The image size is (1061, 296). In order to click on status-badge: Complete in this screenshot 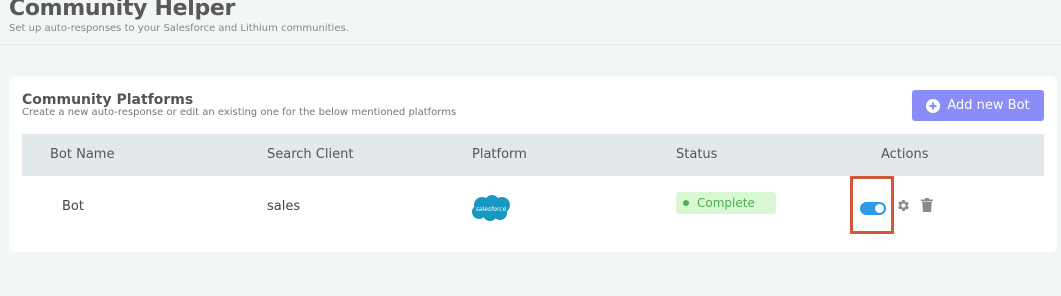, I will do `click(726, 203)`.